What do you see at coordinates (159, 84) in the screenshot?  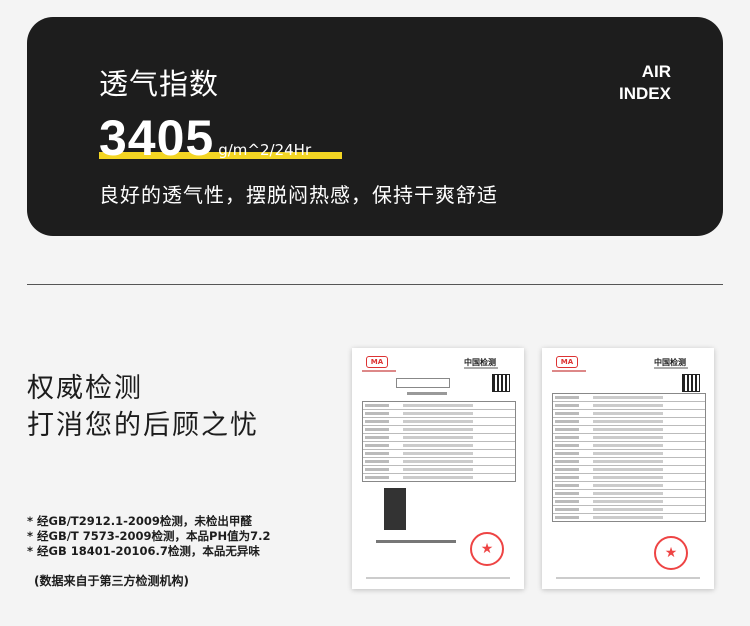 I see `air-index-title: 透气指数` at bounding box center [159, 84].